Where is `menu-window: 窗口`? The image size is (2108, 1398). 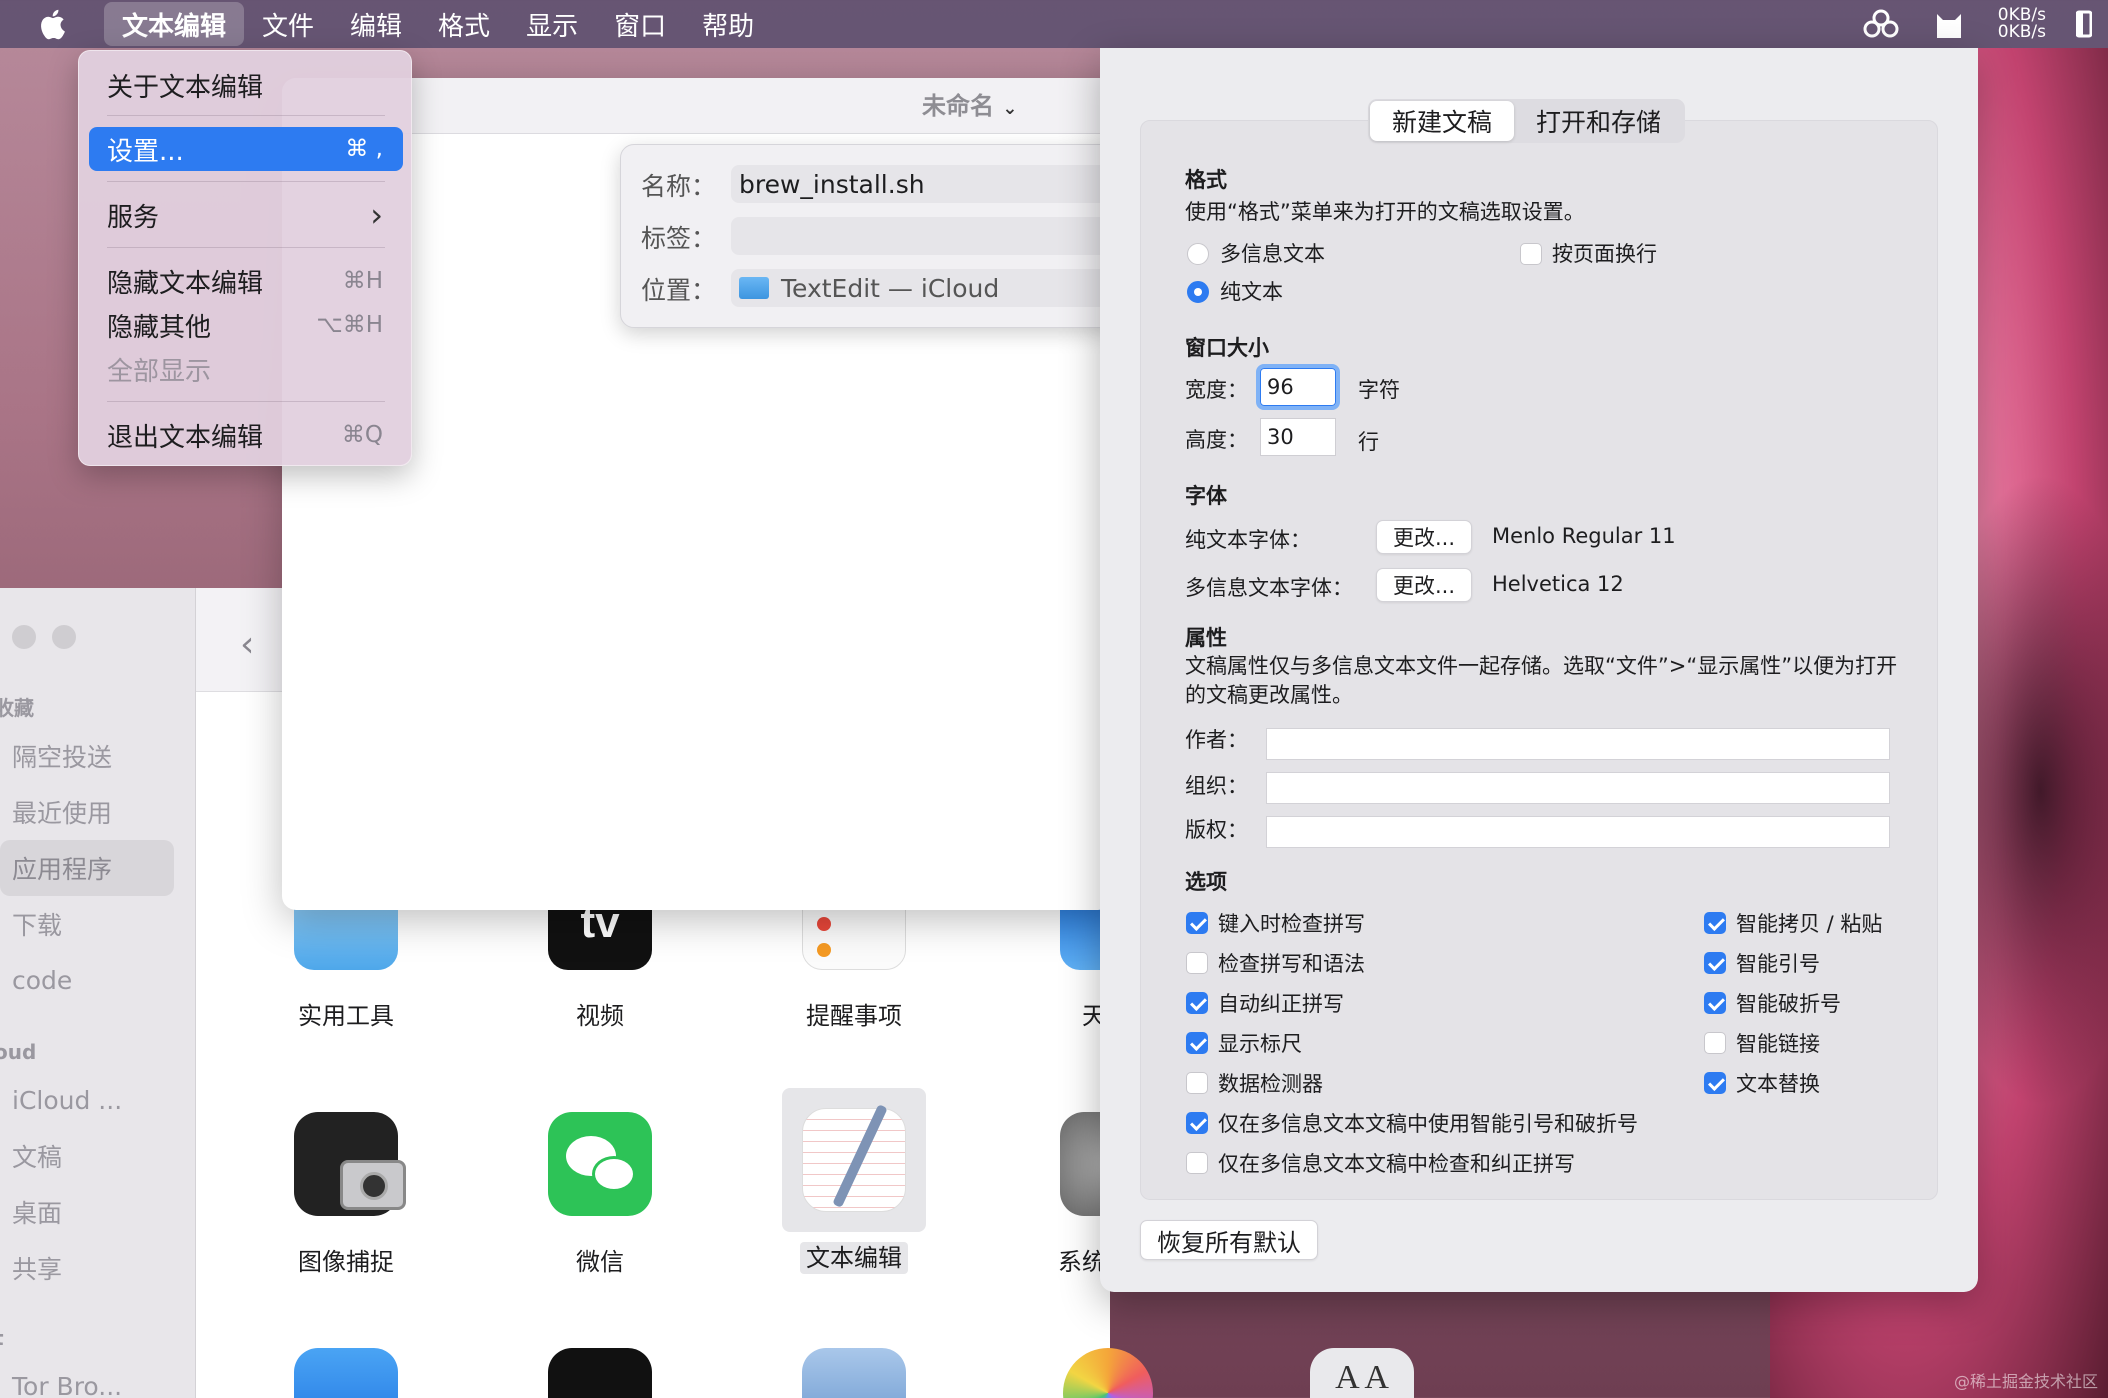 menu-window: 窗口 is located at coordinates (640, 24).